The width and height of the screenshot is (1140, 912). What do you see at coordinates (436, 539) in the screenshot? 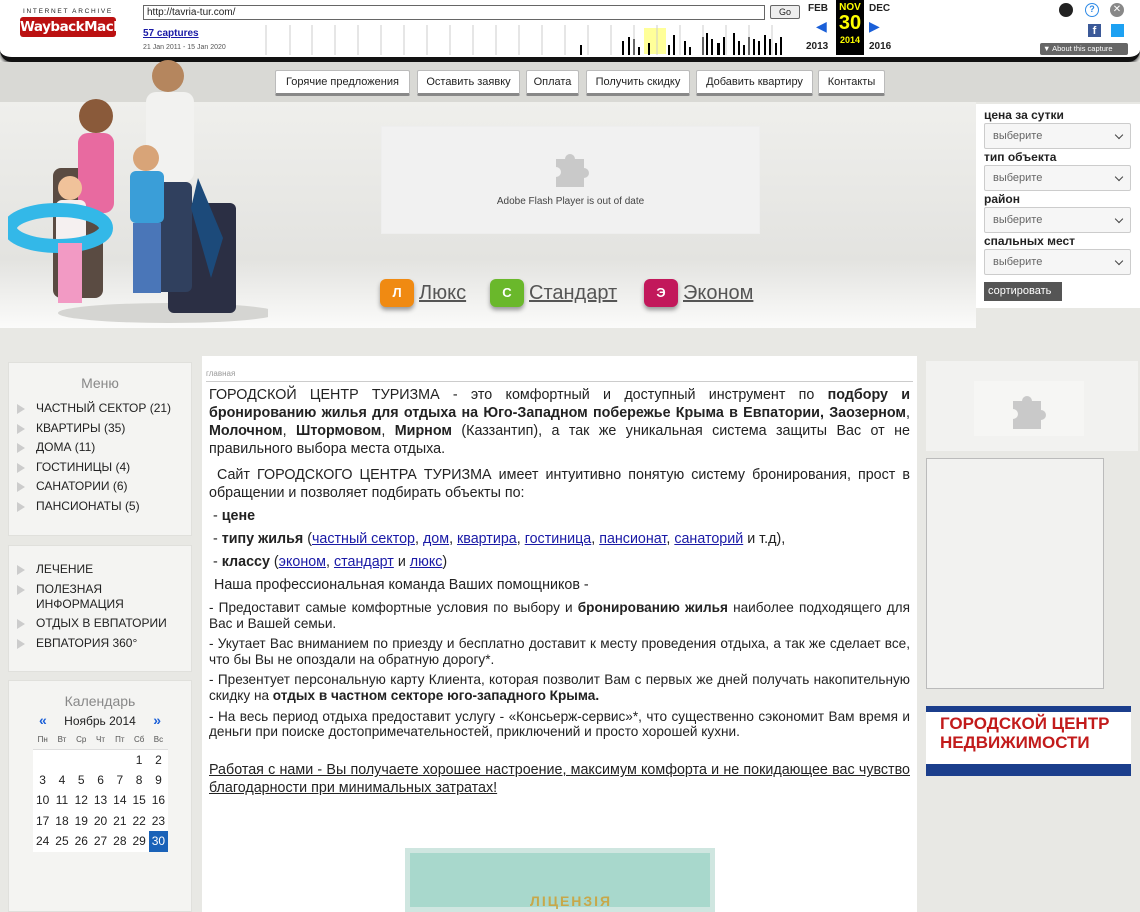
I see `link-house: дом` at bounding box center [436, 539].